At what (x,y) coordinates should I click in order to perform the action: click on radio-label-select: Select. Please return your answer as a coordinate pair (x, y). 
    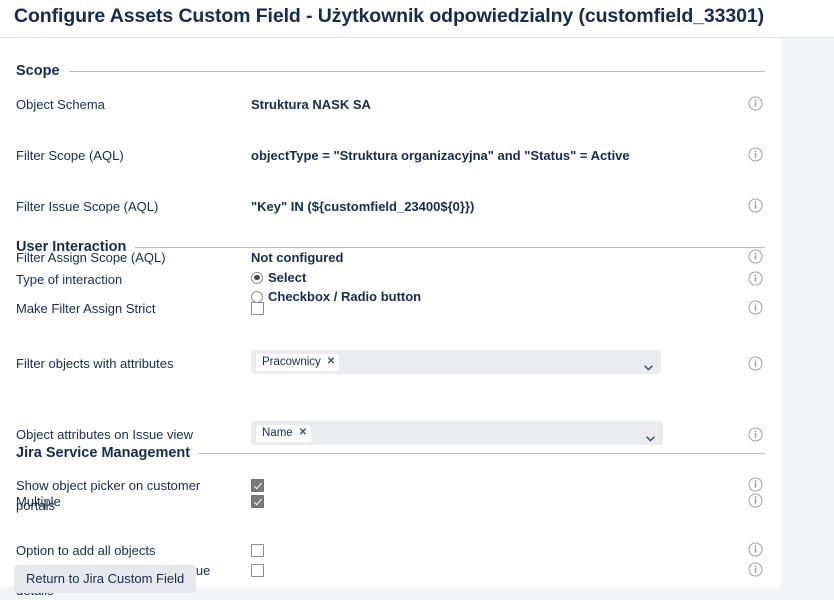
    Looking at the image, I should click on (287, 277).